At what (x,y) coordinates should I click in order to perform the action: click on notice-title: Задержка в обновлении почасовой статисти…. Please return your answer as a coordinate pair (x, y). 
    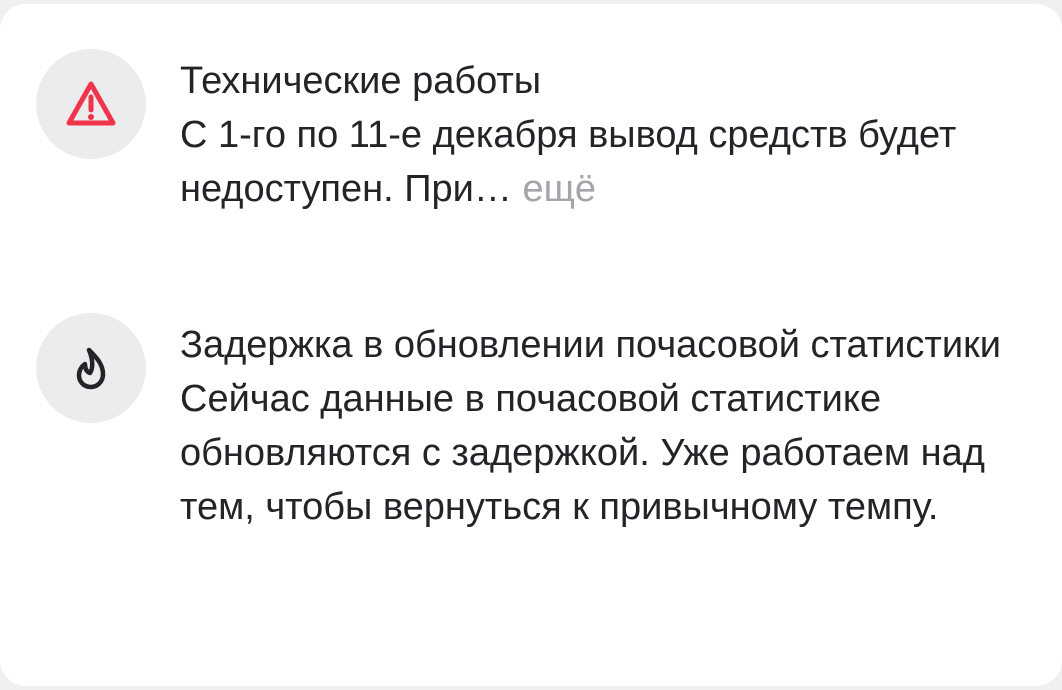
    Looking at the image, I should click on (590, 345).